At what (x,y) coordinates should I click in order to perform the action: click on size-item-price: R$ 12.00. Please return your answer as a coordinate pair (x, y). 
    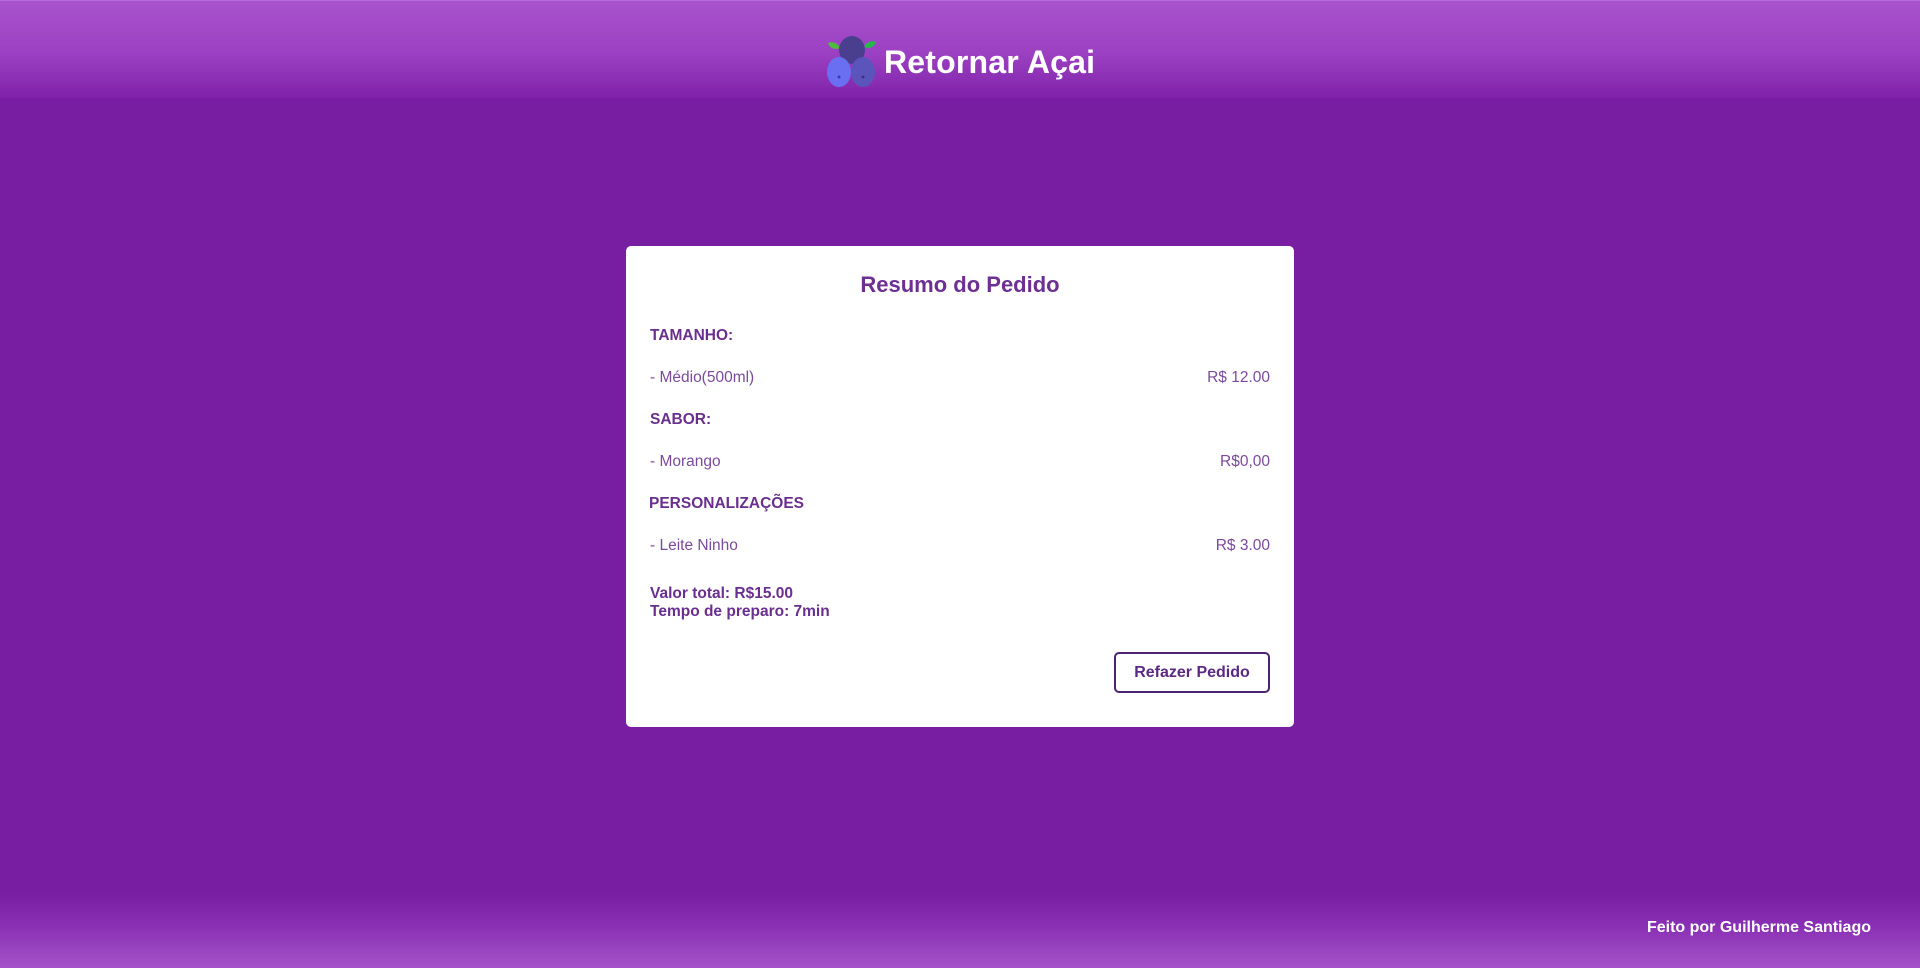
    Looking at the image, I should click on (1238, 377).